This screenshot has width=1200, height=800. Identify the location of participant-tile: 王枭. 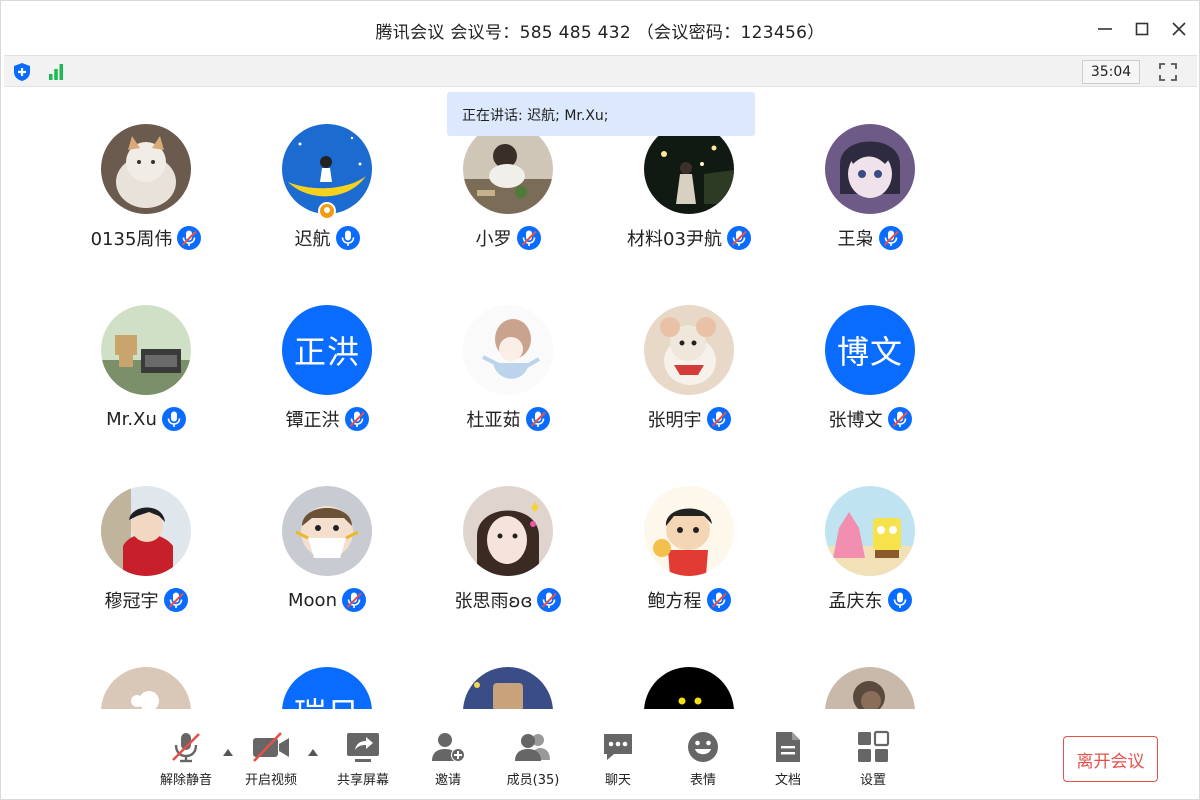
(870, 199).